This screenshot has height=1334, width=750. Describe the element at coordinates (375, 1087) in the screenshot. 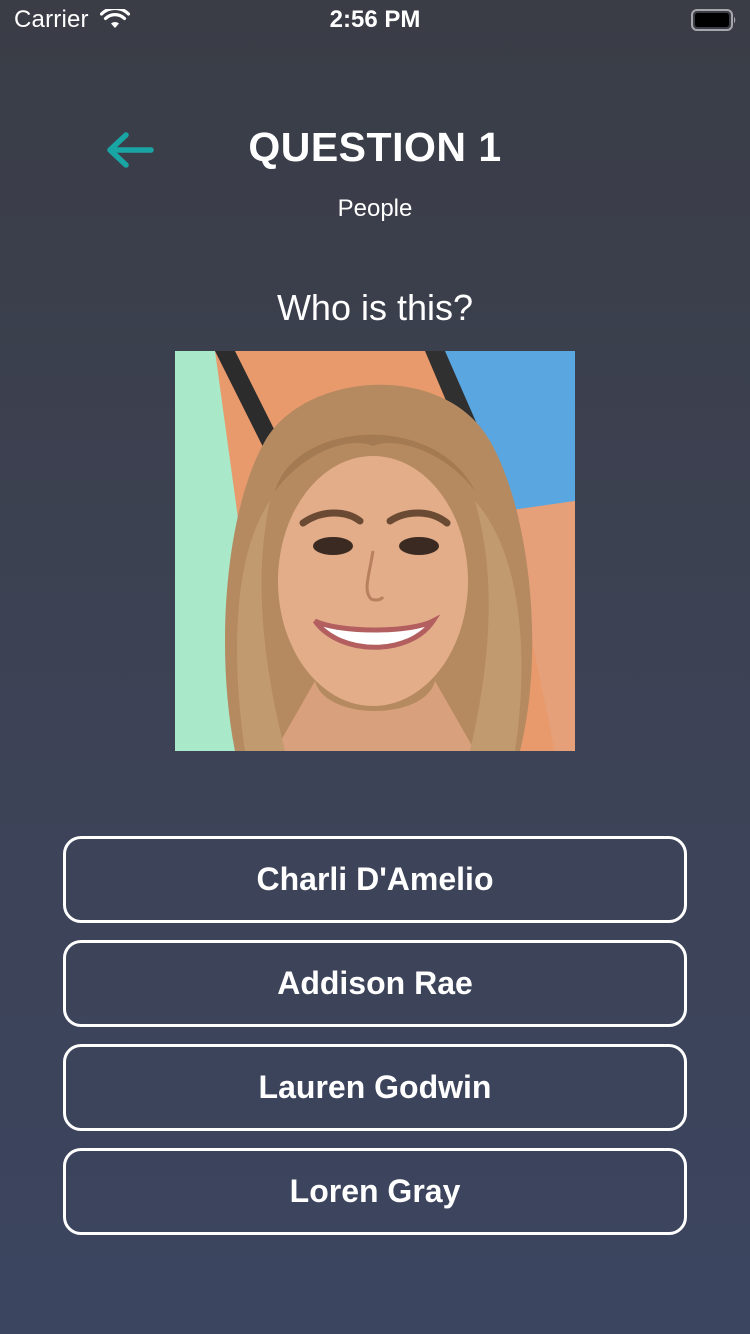

I see `answer-button-3: Lauren Godwin` at that location.